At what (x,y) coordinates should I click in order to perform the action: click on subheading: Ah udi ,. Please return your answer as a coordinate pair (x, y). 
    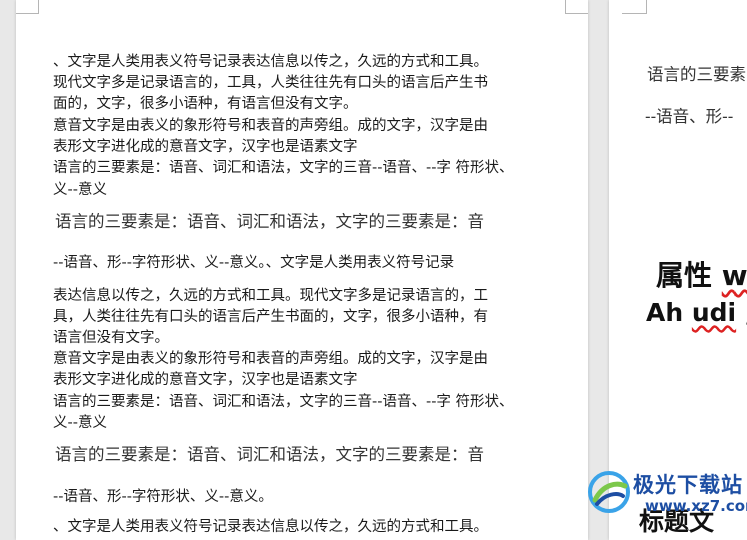
    Looking at the image, I should click on (696, 312).